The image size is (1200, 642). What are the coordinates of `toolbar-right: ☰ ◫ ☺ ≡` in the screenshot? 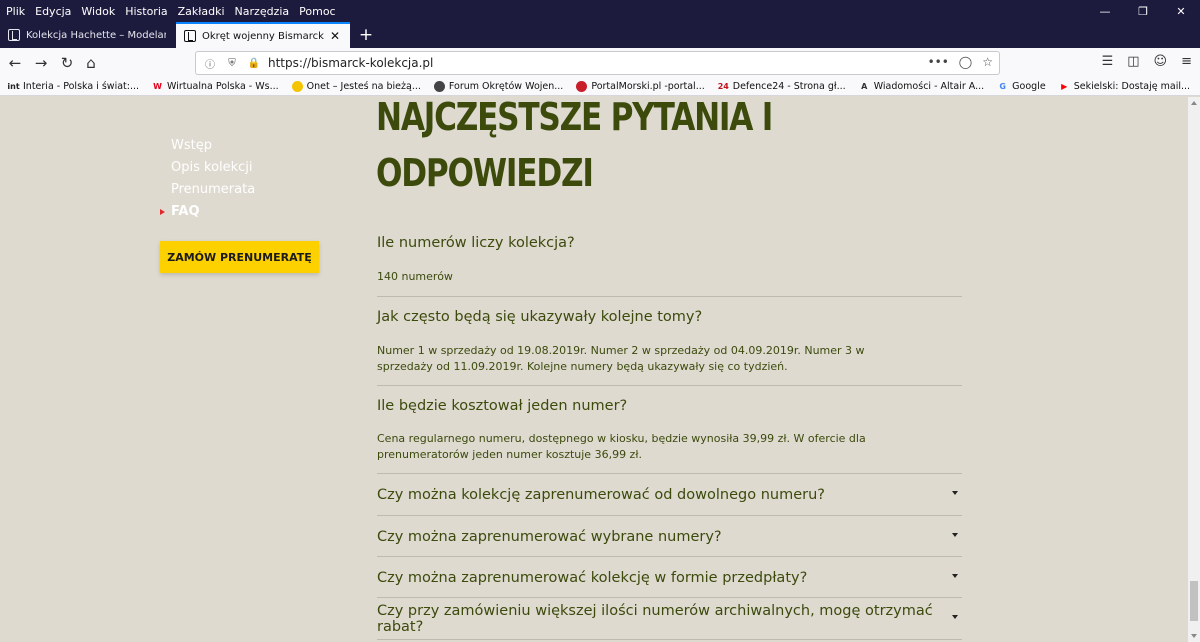 It's located at (1147, 61).